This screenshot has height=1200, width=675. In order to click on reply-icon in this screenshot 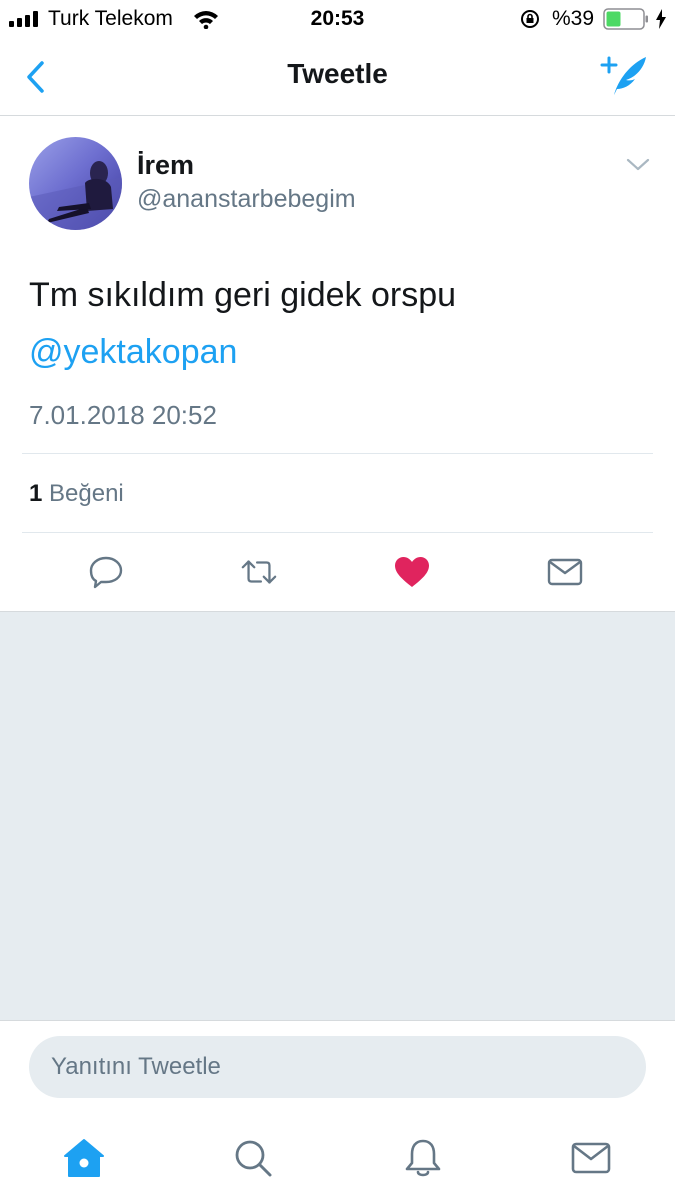, I will do `click(106, 572)`.